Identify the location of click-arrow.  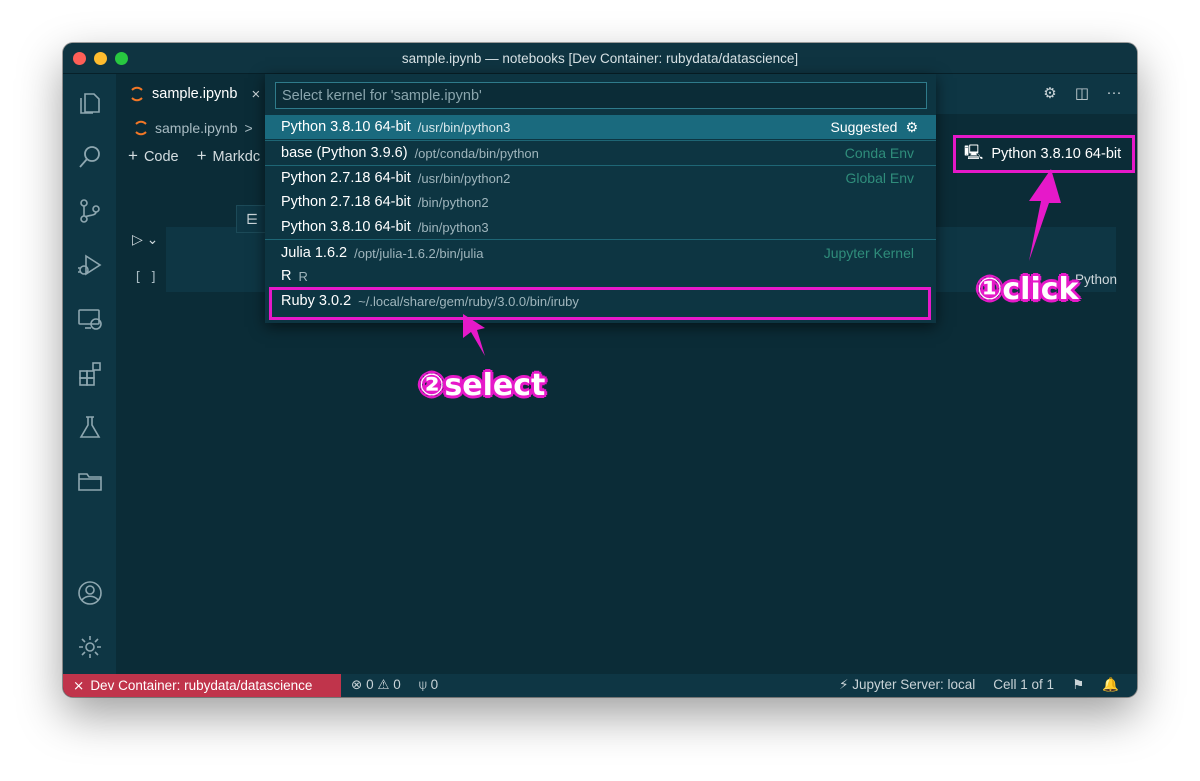
(1045, 215).